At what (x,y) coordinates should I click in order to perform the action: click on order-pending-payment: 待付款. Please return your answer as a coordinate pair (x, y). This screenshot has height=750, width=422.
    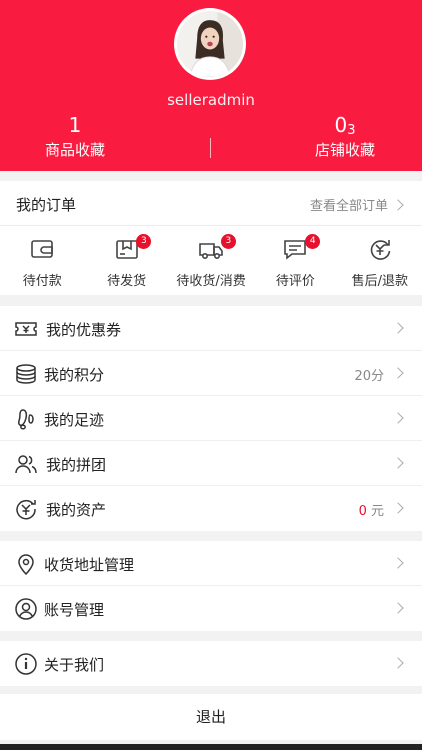
    Looking at the image, I should click on (42, 260).